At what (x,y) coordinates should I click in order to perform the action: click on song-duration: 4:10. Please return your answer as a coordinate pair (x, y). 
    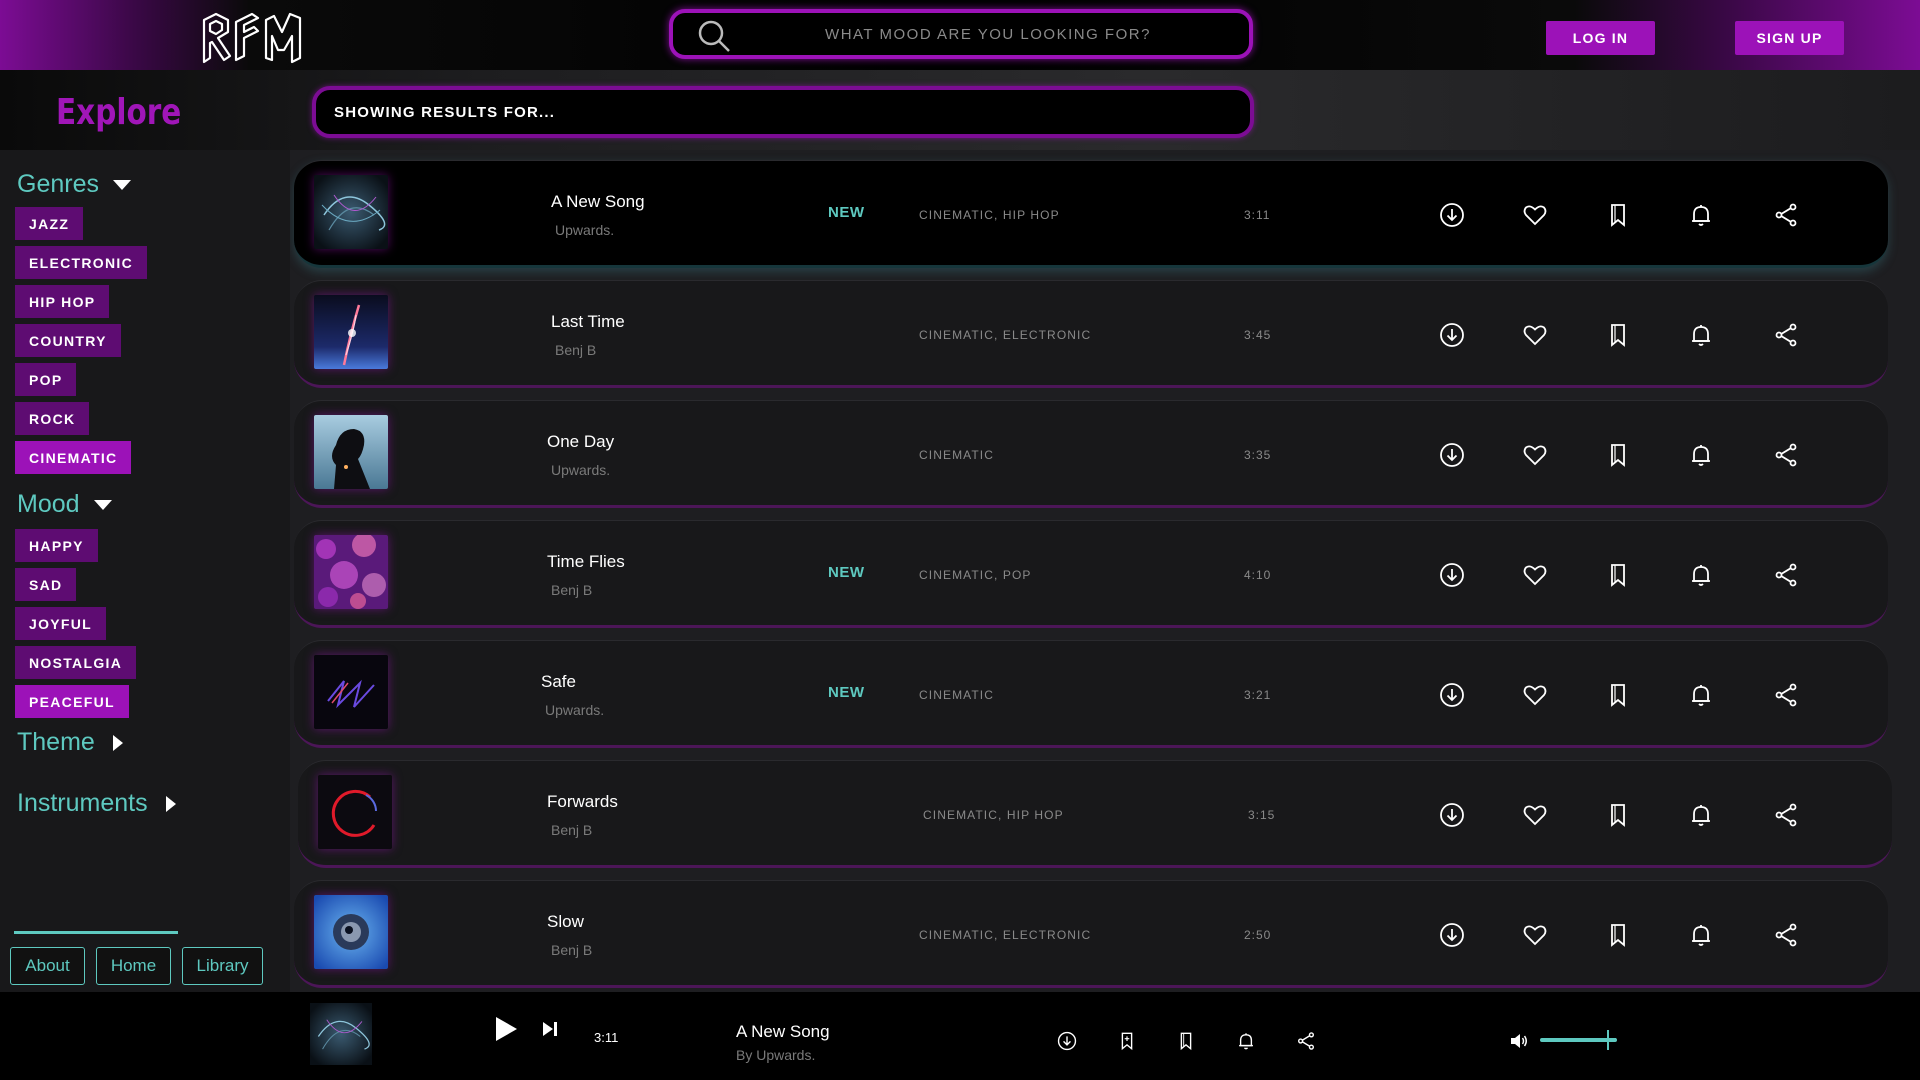
    Looking at the image, I should click on (1258, 575).